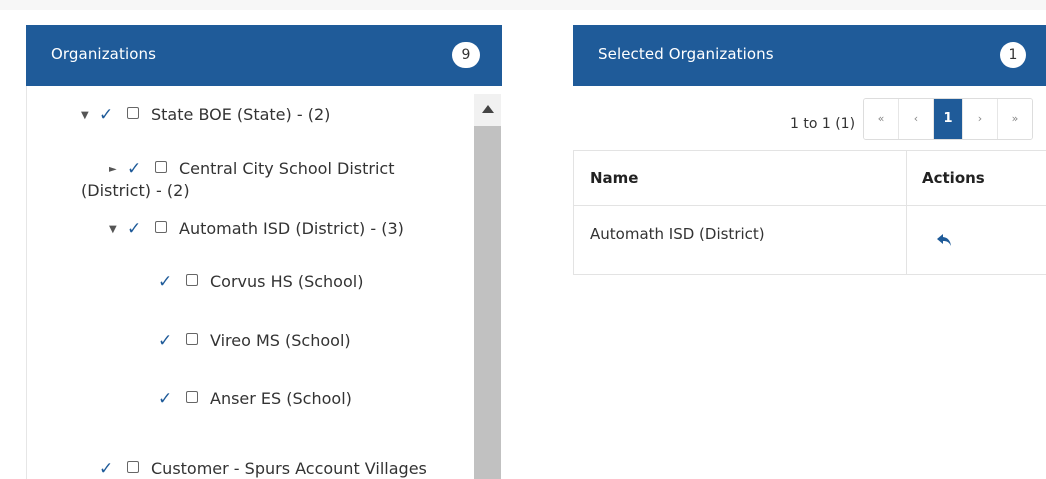  What do you see at coordinates (487, 286) in the screenshot?
I see `tree-scrollbar` at bounding box center [487, 286].